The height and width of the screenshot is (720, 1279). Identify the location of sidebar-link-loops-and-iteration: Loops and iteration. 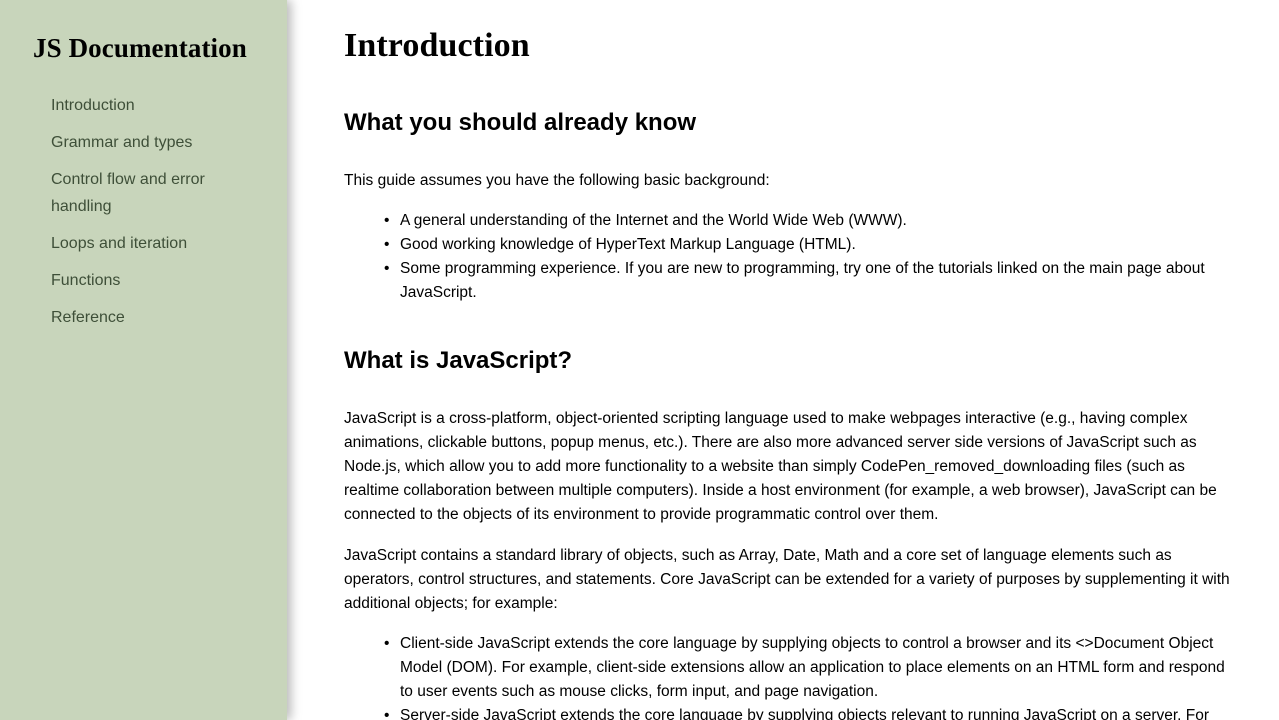
(157, 243).